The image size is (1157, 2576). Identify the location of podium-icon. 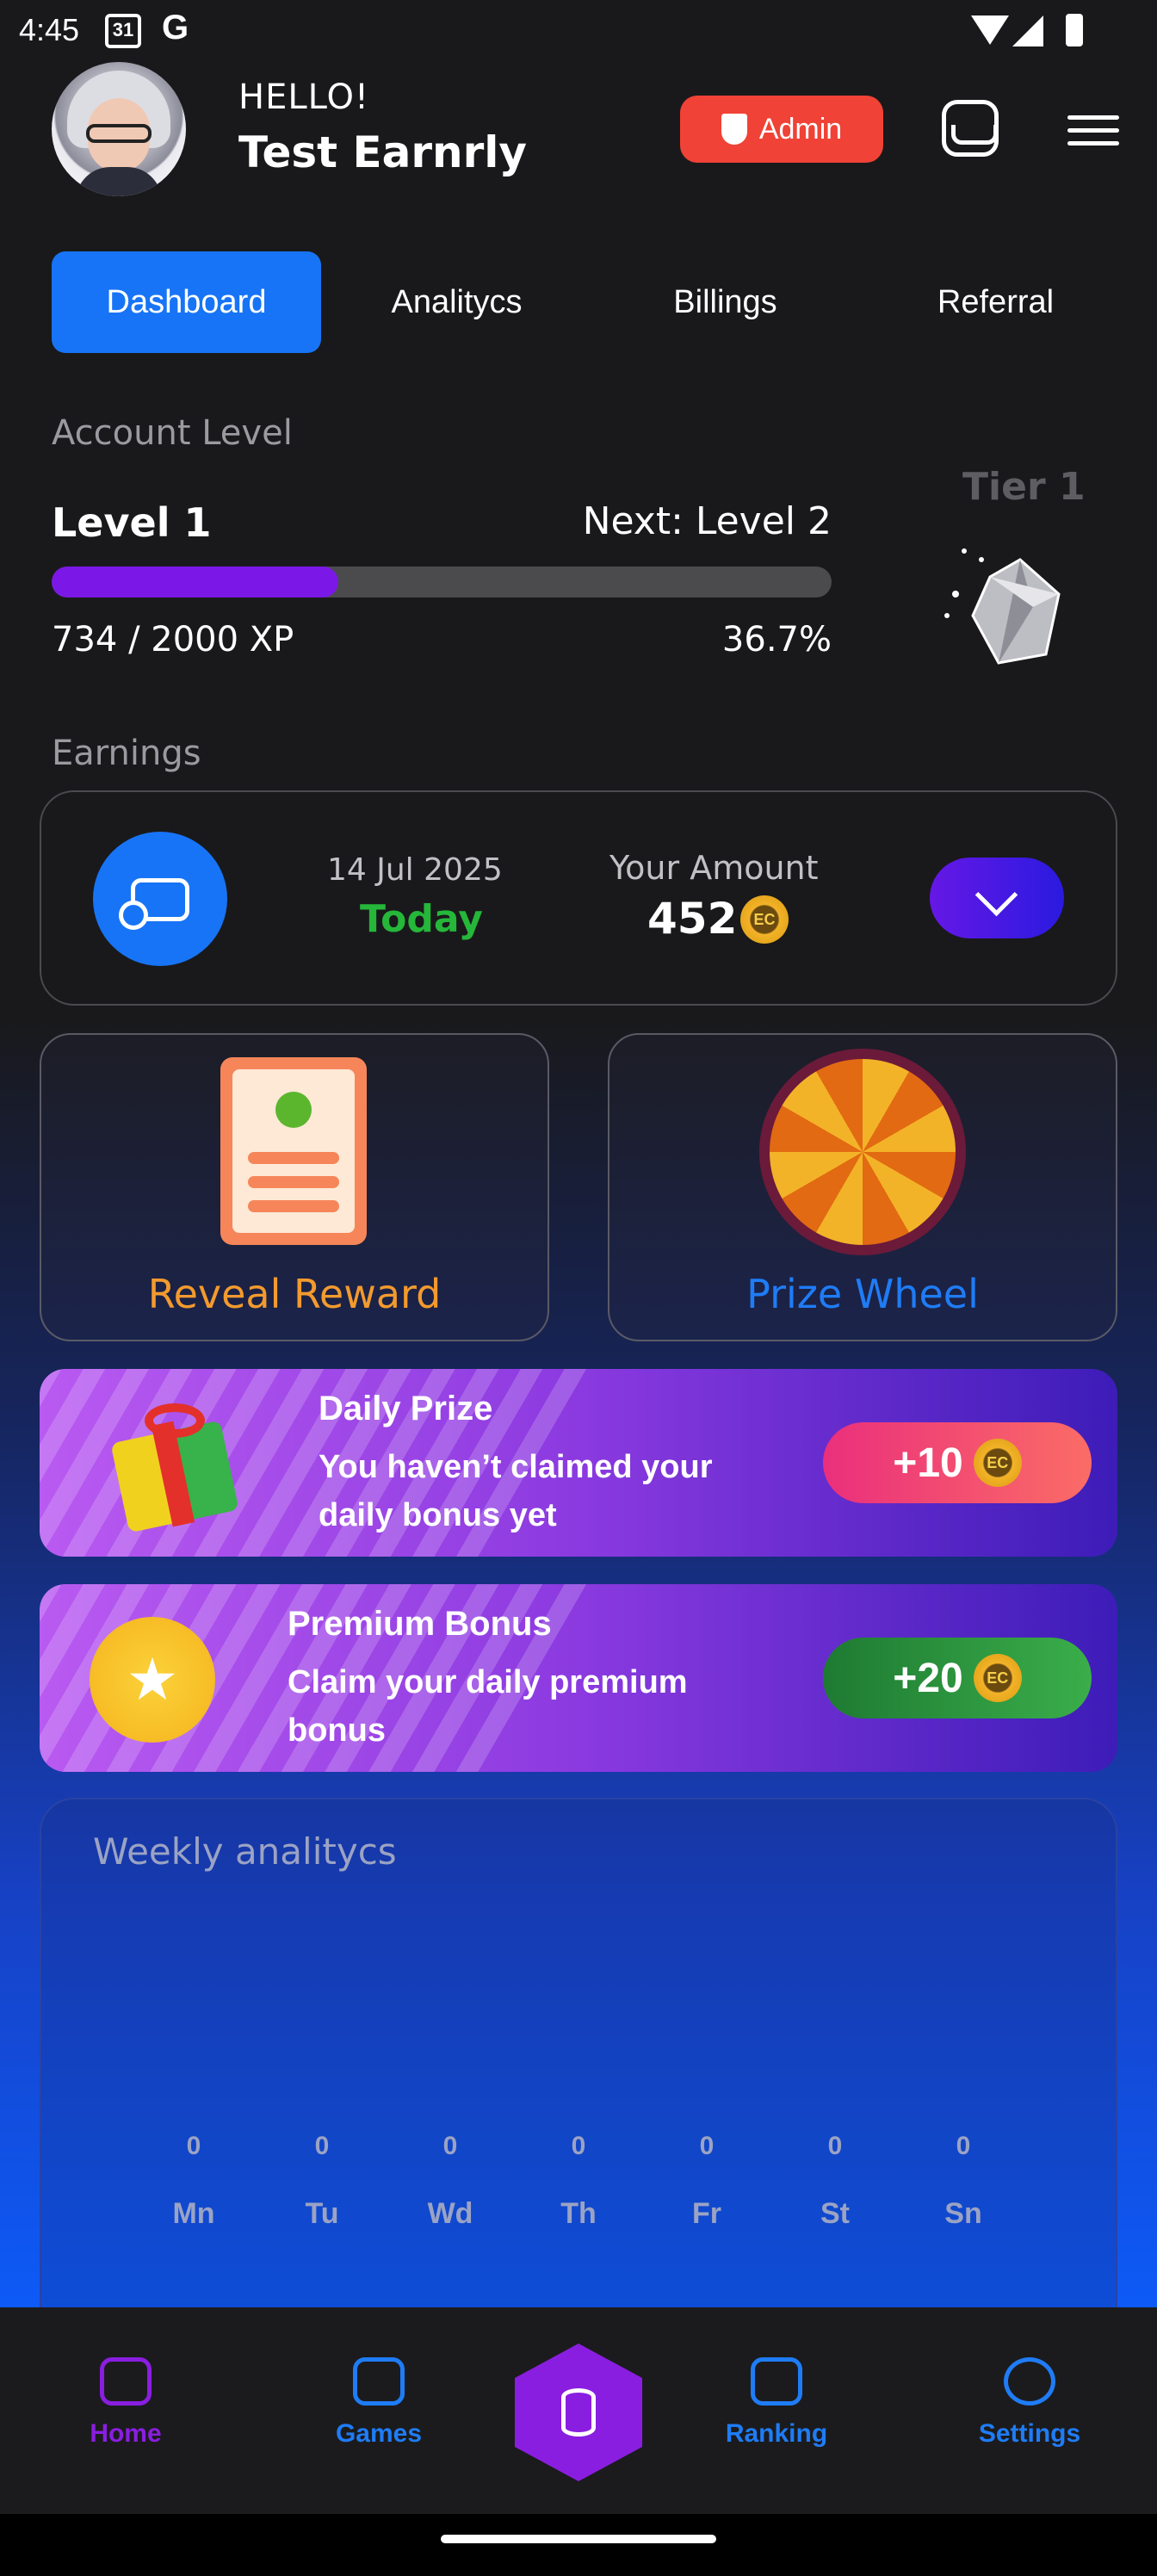
(776, 2381).